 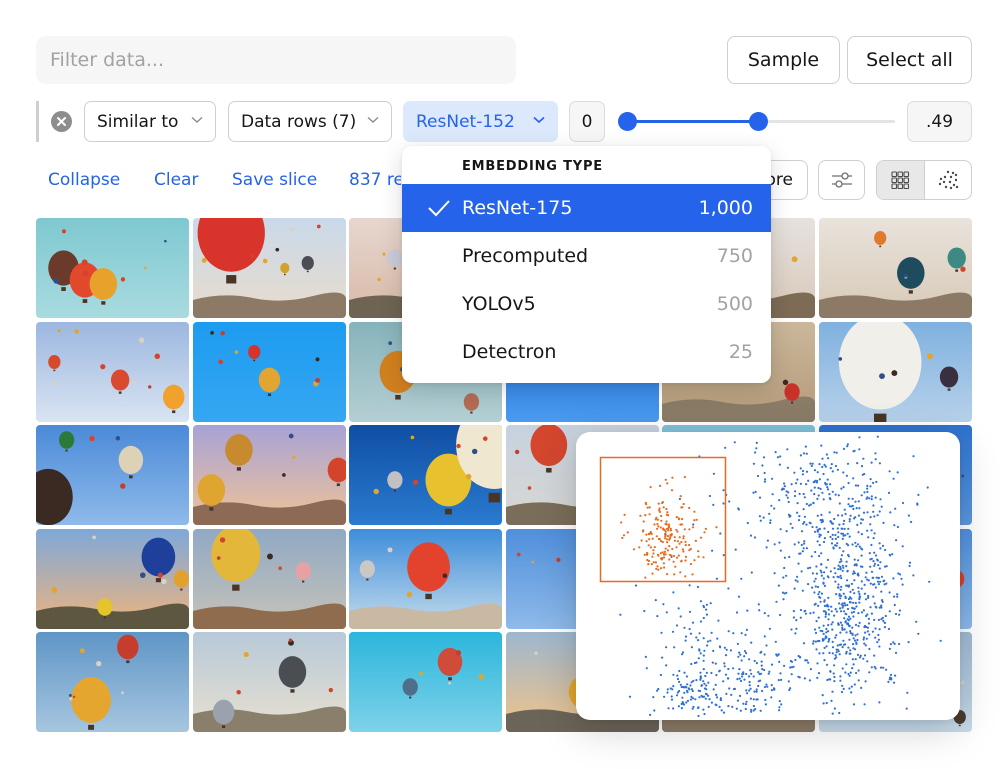 I want to click on save-slice-link: Save slice, so click(x=274, y=180).